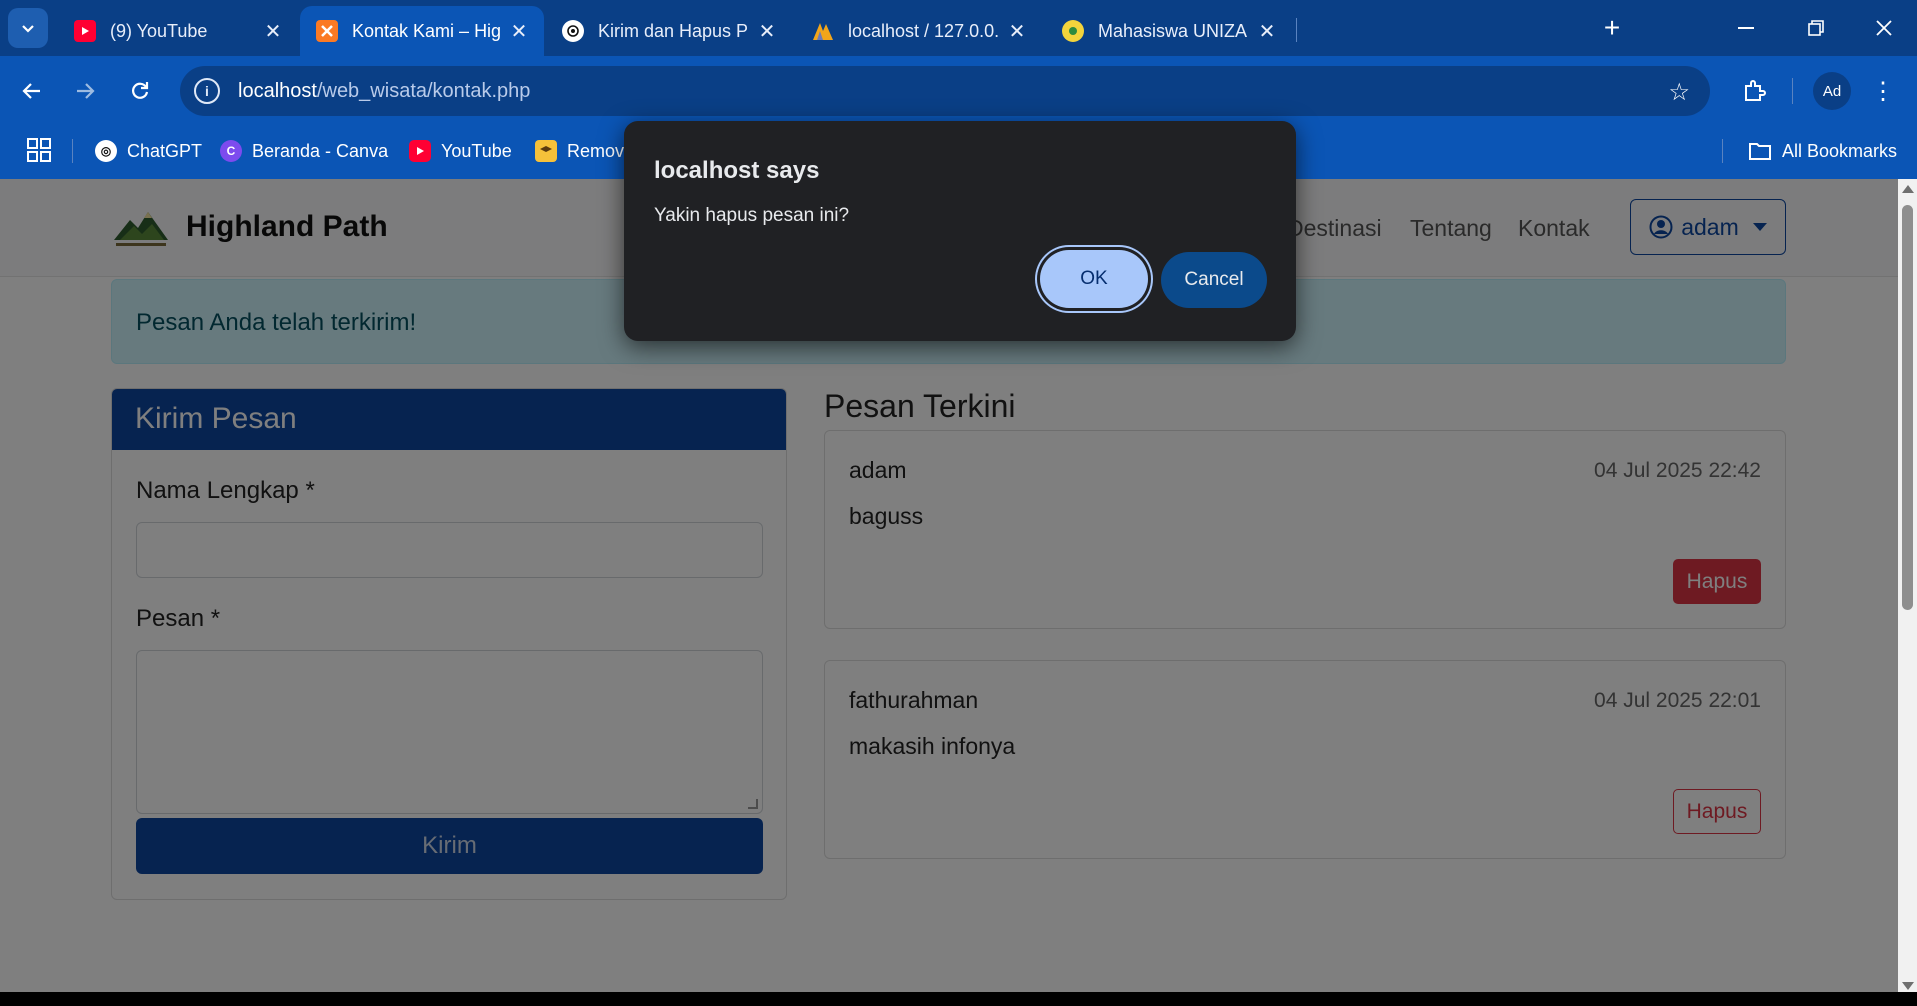  I want to click on forward-button, so click(85, 91).